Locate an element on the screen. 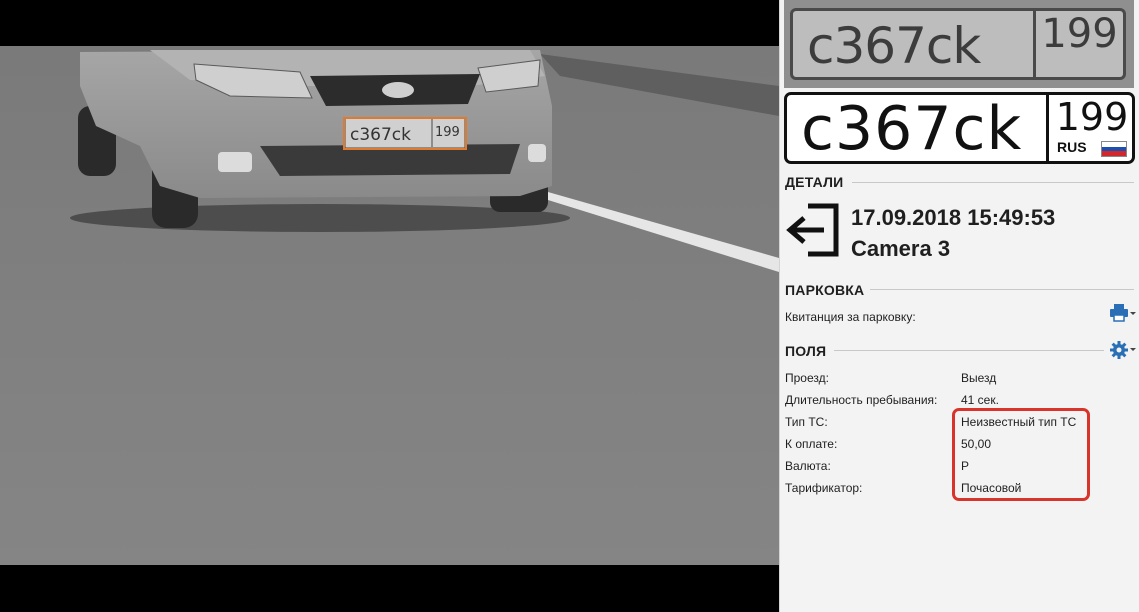 The image size is (1139, 612). parking-receipt-label: Квитанция за парковку: is located at coordinates (850, 317).